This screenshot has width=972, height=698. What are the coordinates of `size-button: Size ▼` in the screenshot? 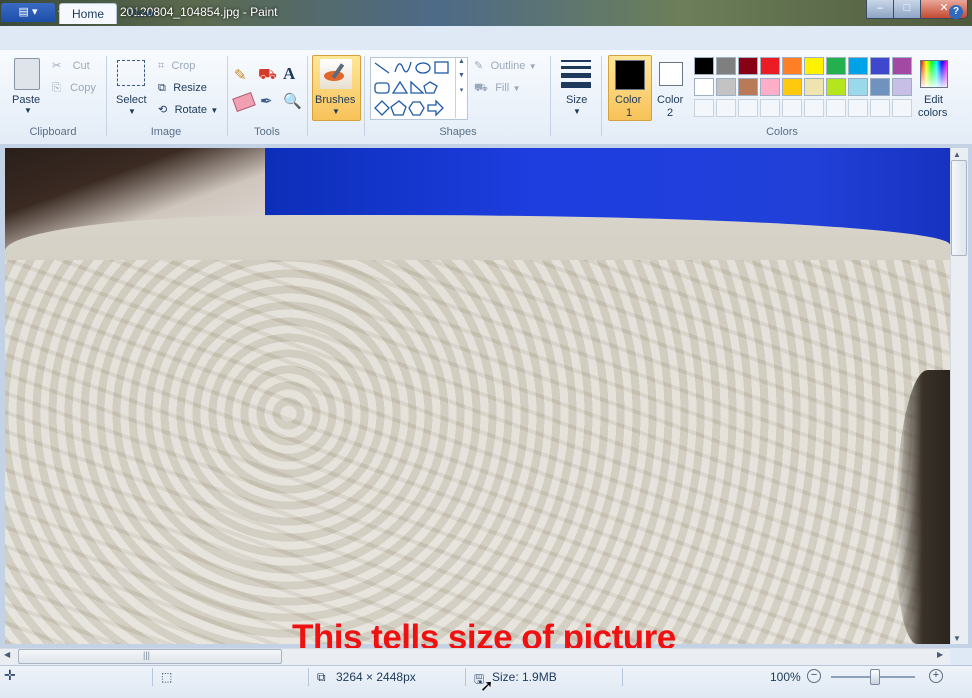 It's located at (576, 87).